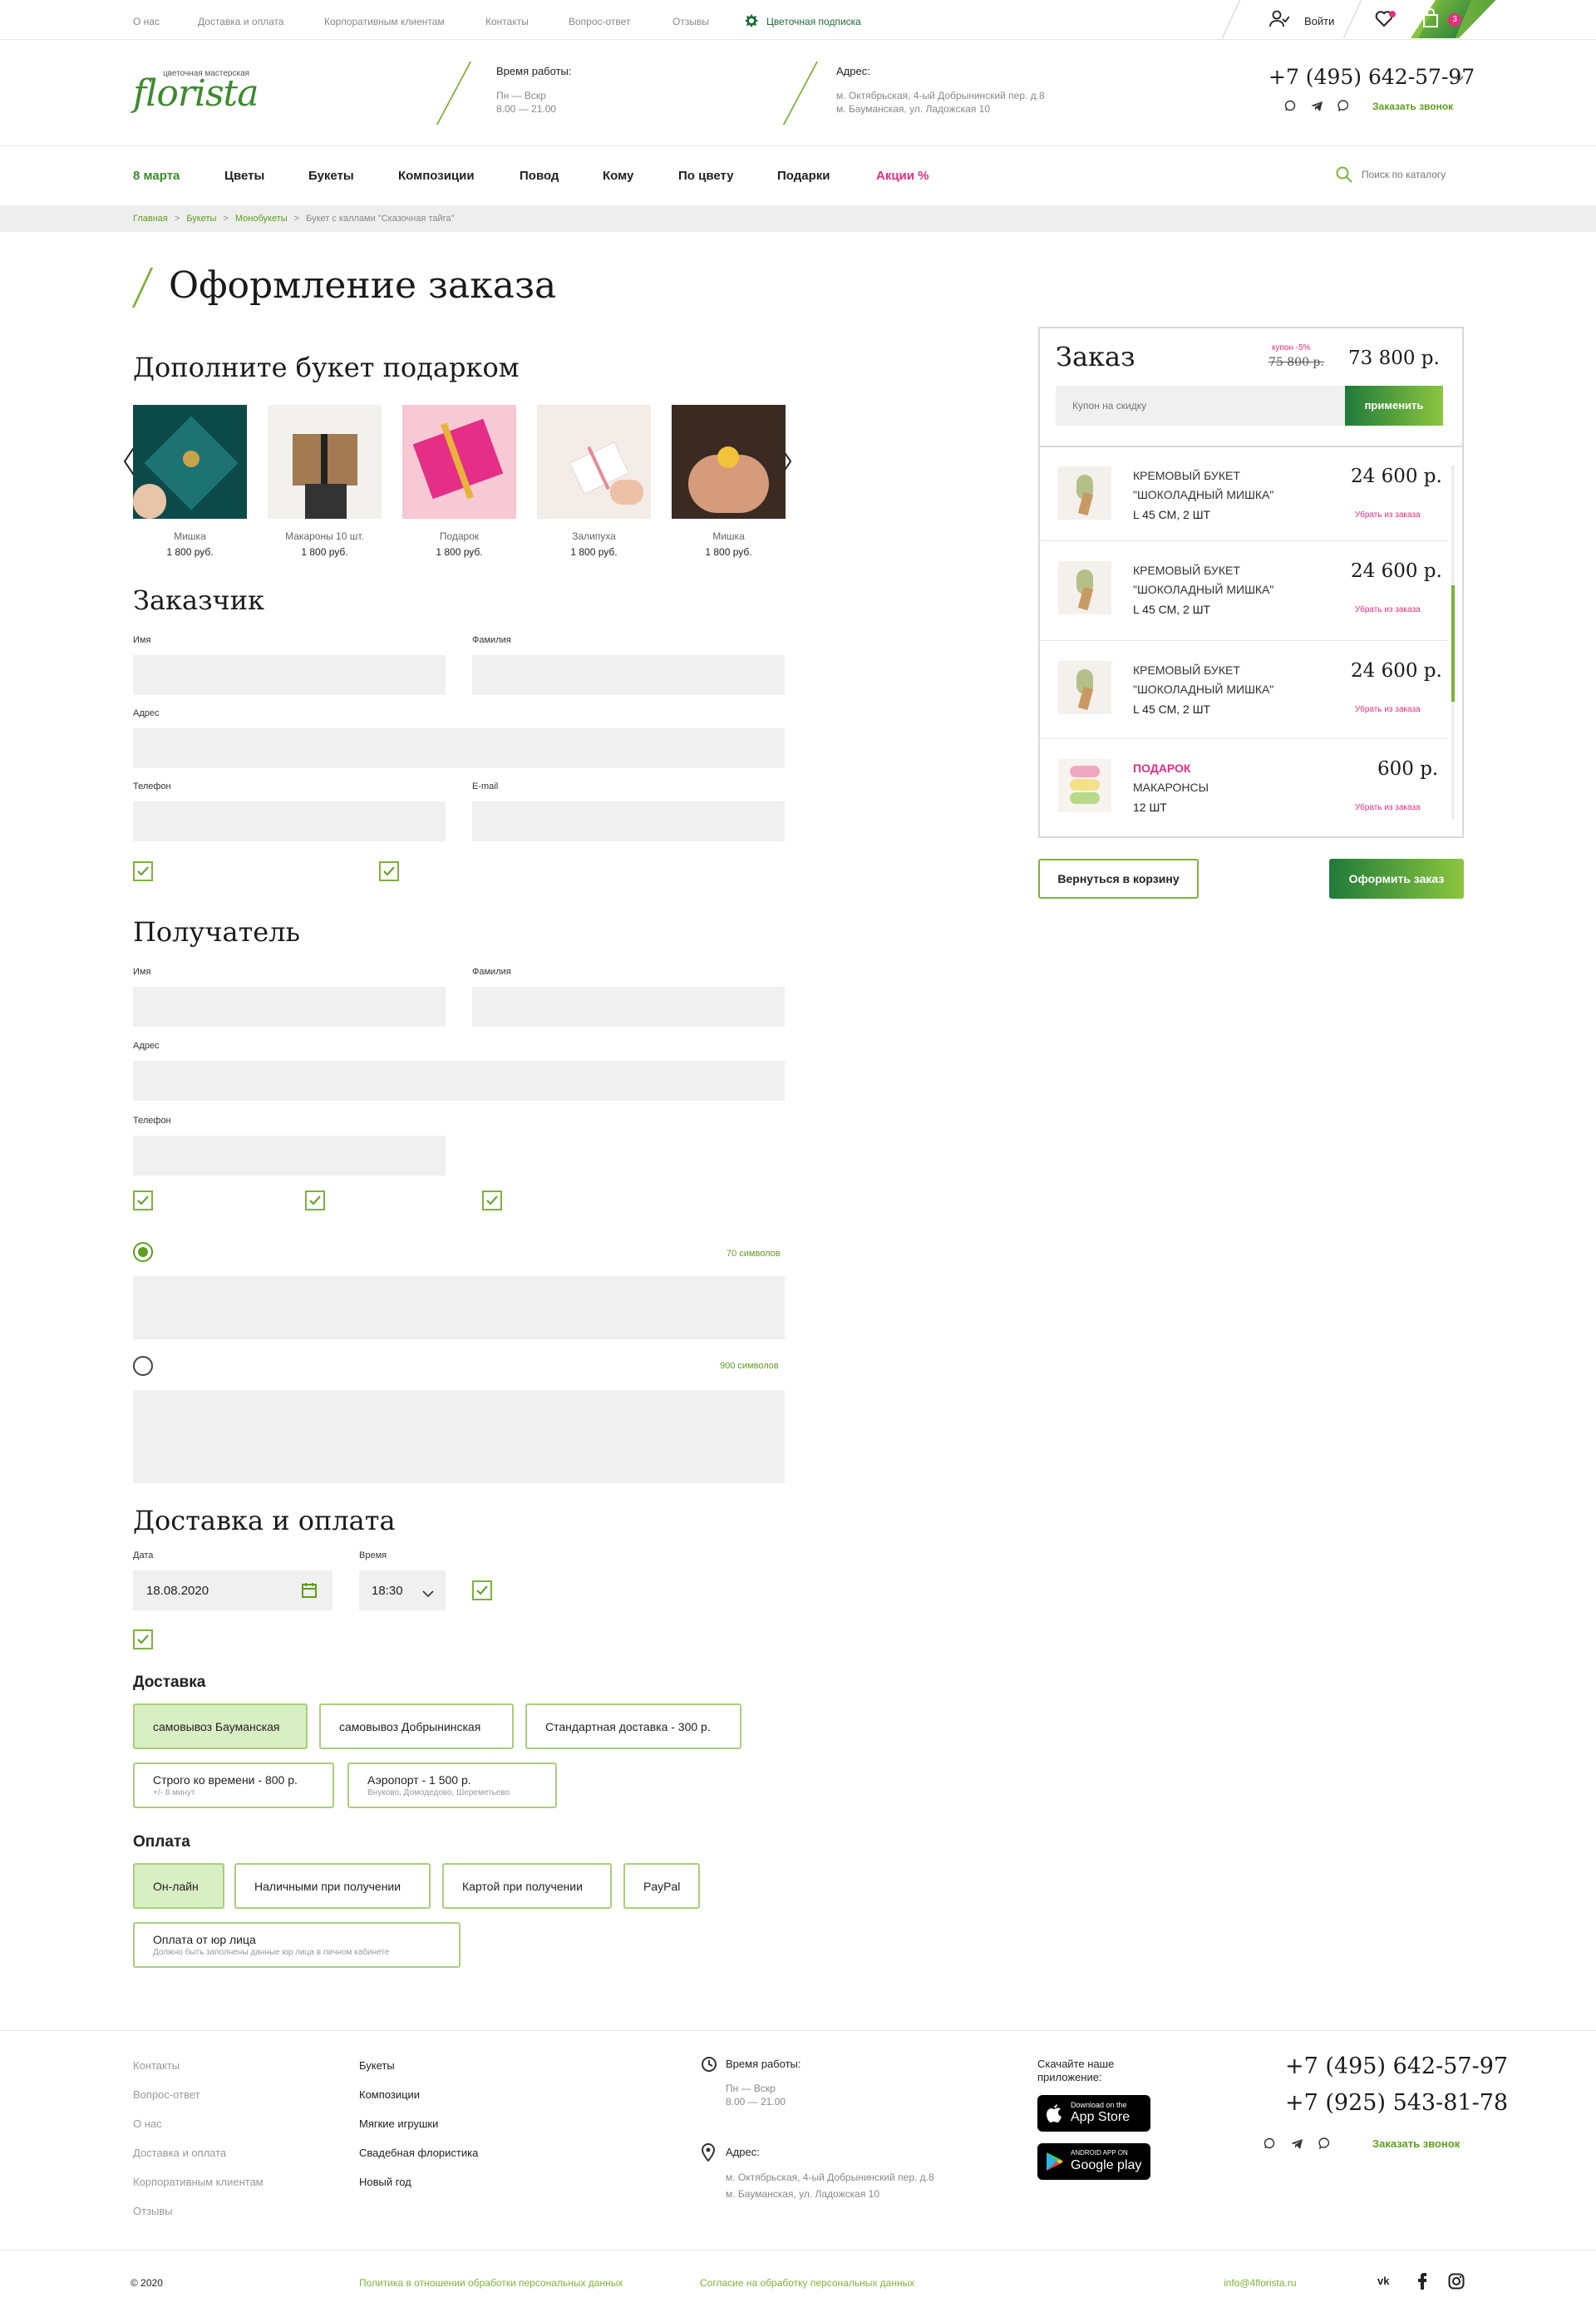  Describe the element at coordinates (143, 1252) in the screenshot. I see `card-text-radio` at that location.